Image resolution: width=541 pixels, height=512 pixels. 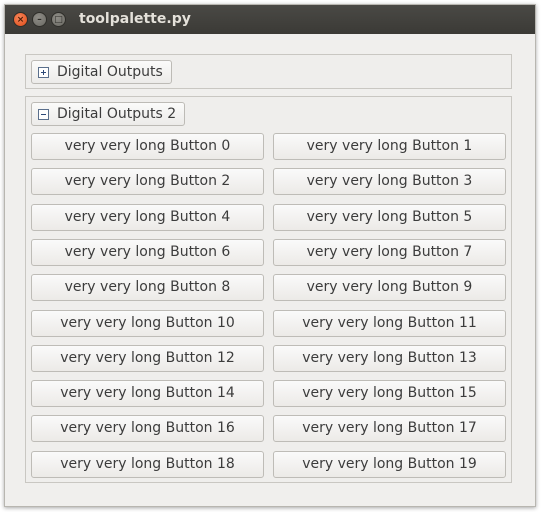 I want to click on tool-button-10: very very long Button 10, so click(x=147, y=323).